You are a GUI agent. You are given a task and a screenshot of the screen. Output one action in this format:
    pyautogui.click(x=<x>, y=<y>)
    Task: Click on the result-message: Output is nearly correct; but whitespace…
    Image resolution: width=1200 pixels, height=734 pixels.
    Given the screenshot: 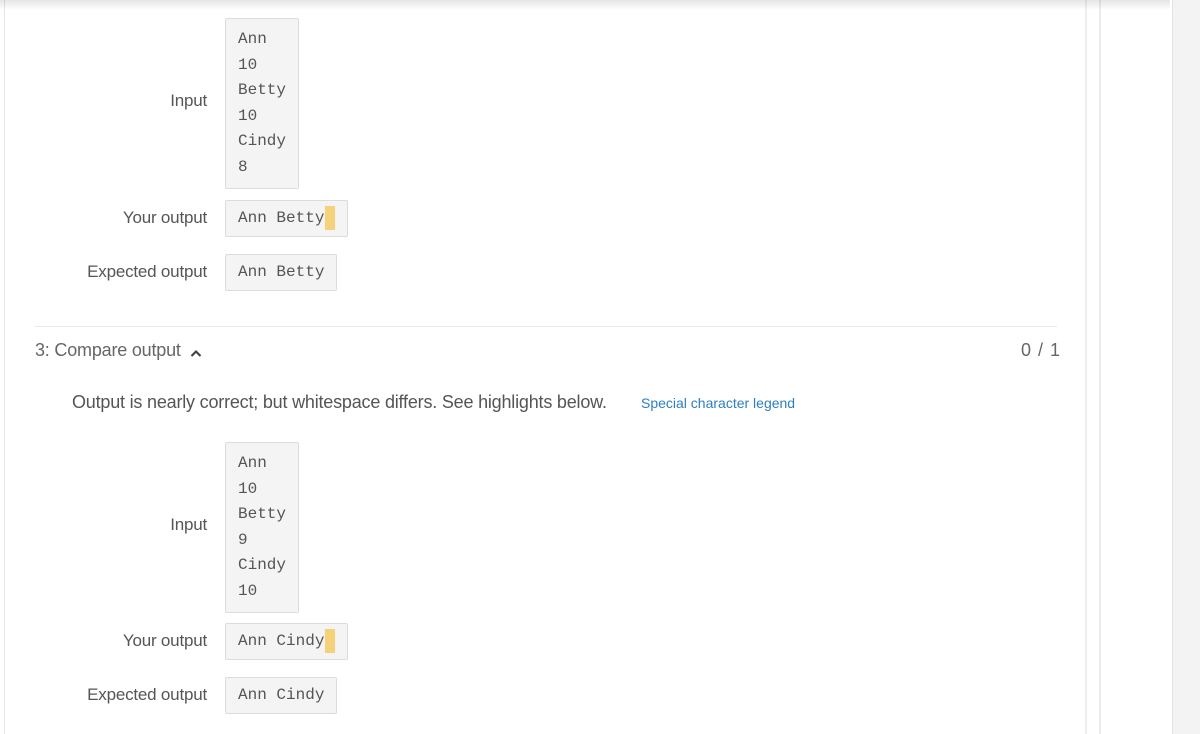 What is the action you would take?
    pyautogui.click(x=339, y=402)
    